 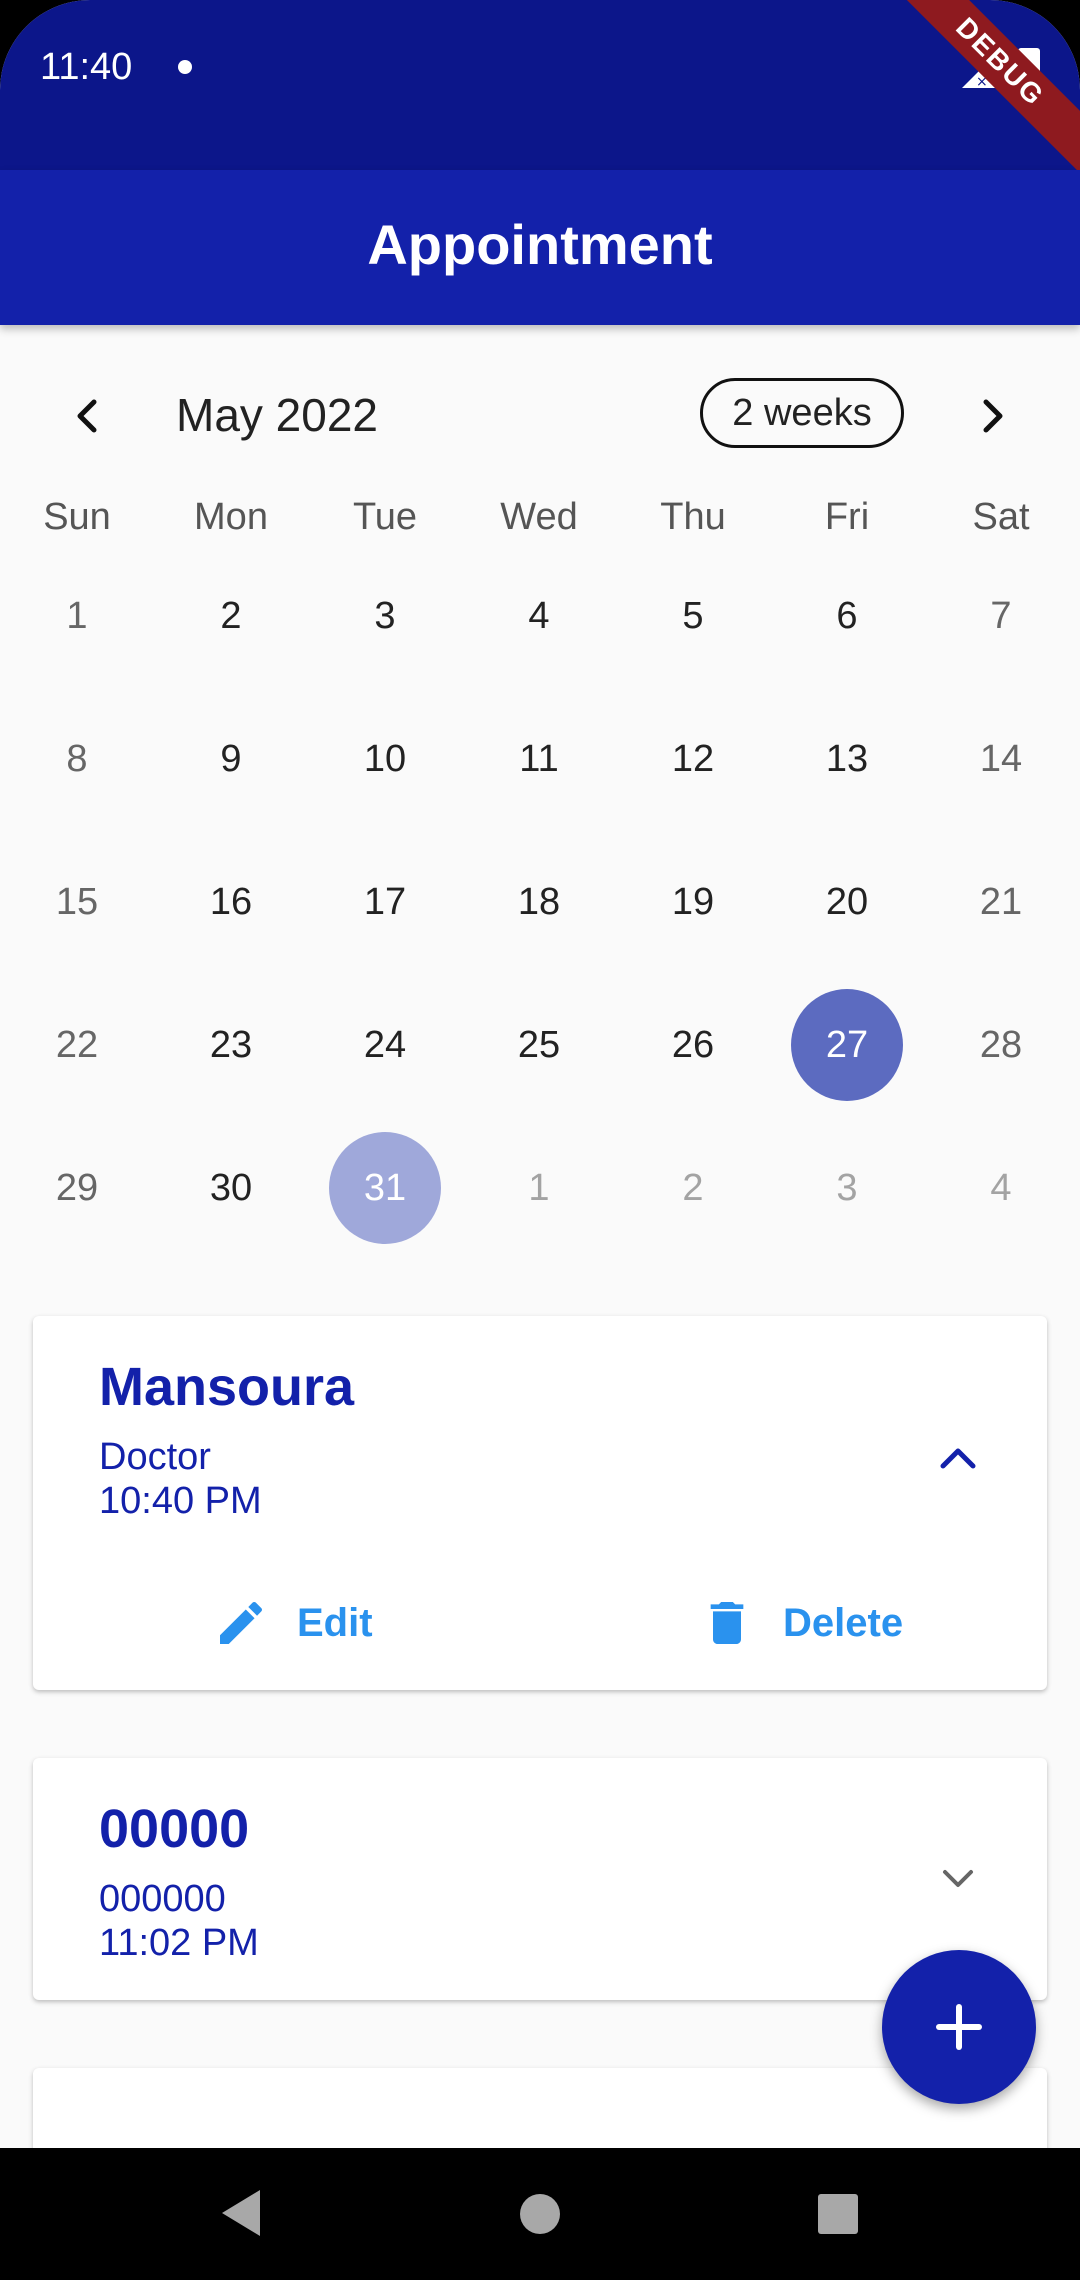 What do you see at coordinates (1001, 1045) in the screenshot?
I see `calendar-day: 28` at bounding box center [1001, 1045].